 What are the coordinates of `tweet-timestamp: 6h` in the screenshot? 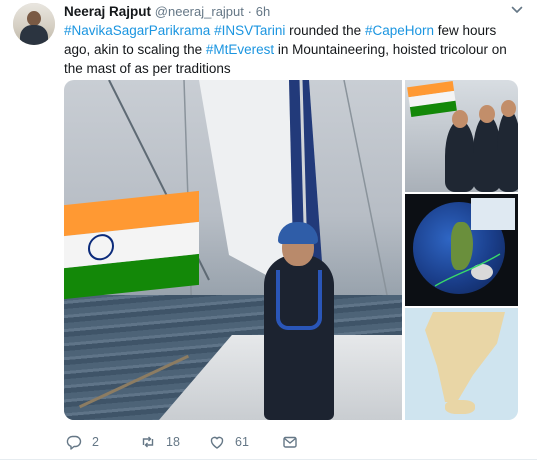 It's located at (263, 11).